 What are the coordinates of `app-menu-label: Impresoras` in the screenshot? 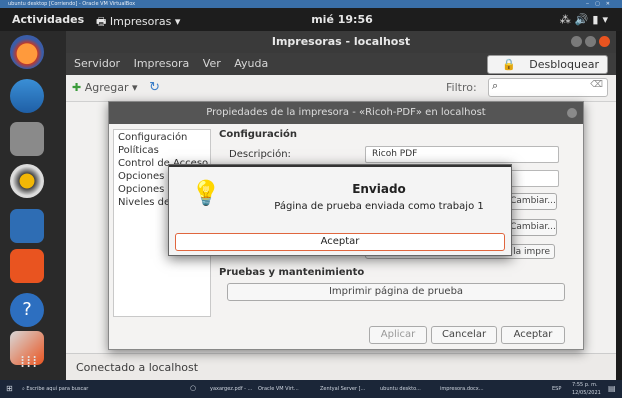 It's located at (140, 21).